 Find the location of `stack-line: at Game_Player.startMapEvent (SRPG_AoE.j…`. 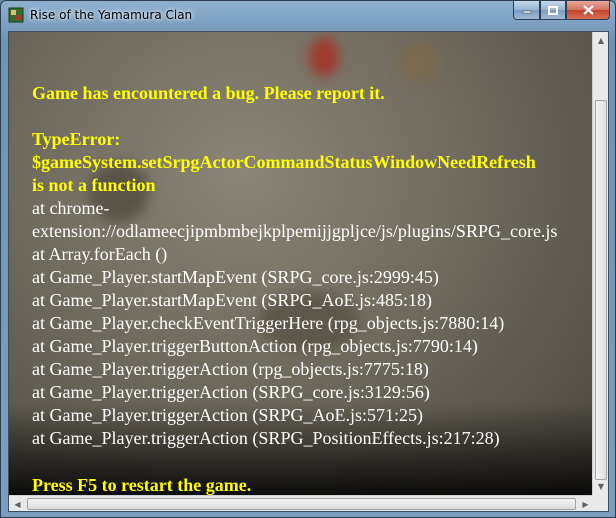

stack-line: at Game_Player.startMapEvent (SRPG_AoE.j… is located at coordinates (232, 300).